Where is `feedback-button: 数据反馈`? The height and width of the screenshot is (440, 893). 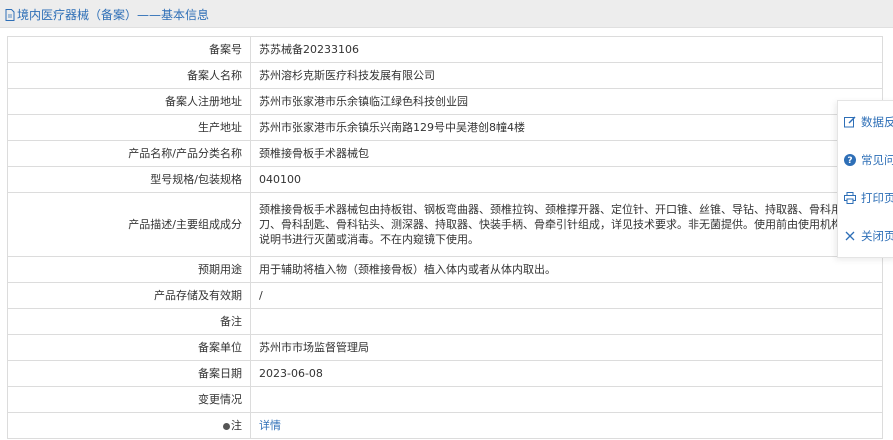 feedback-button: 数据反馈 is located at coordinates (865, 122).